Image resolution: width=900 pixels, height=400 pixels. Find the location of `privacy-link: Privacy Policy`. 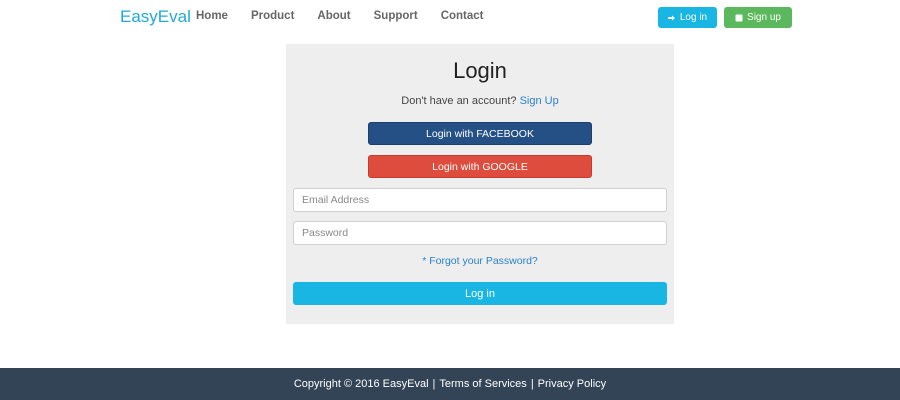

privacy-link: Privacy Policy is located at coordinates (572, 384).